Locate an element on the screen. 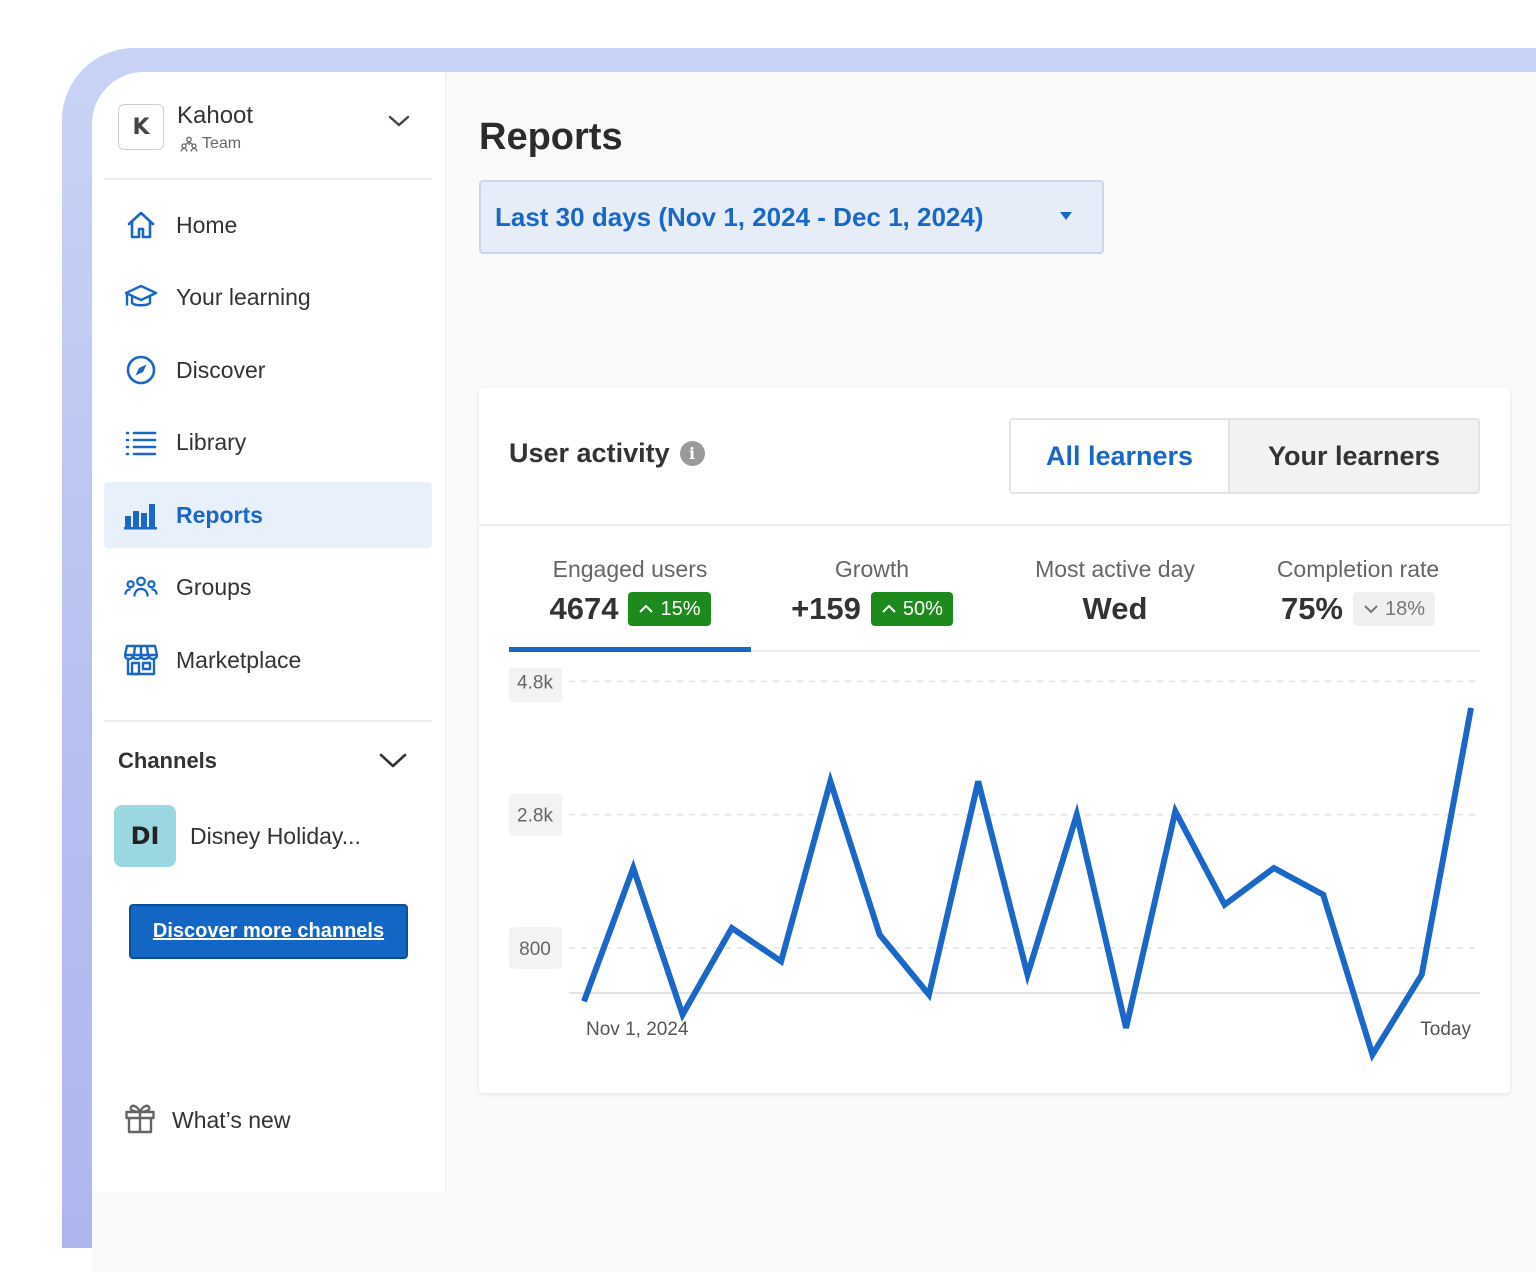 This screenshot has width=1536, height=1272. stat-value: 75% is located at coordinates (1311, 608).